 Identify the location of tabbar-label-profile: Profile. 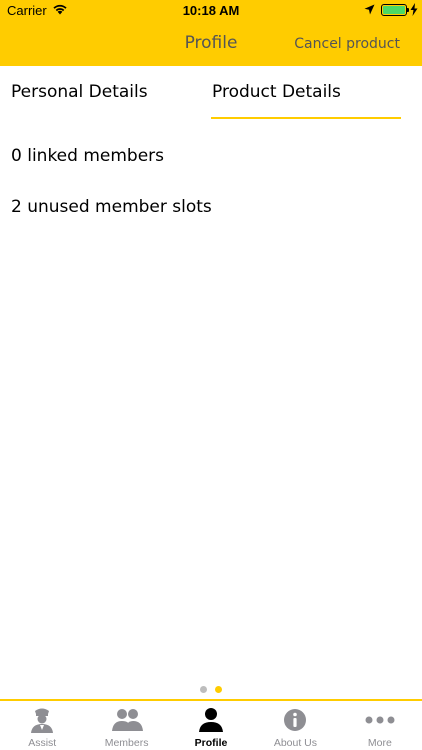
(211, 743).